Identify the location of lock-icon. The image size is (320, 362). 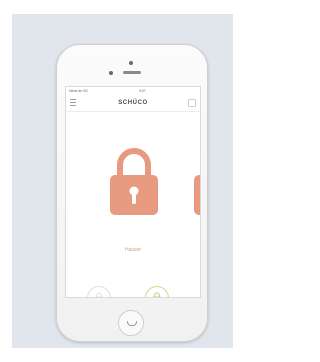
(134, 182).